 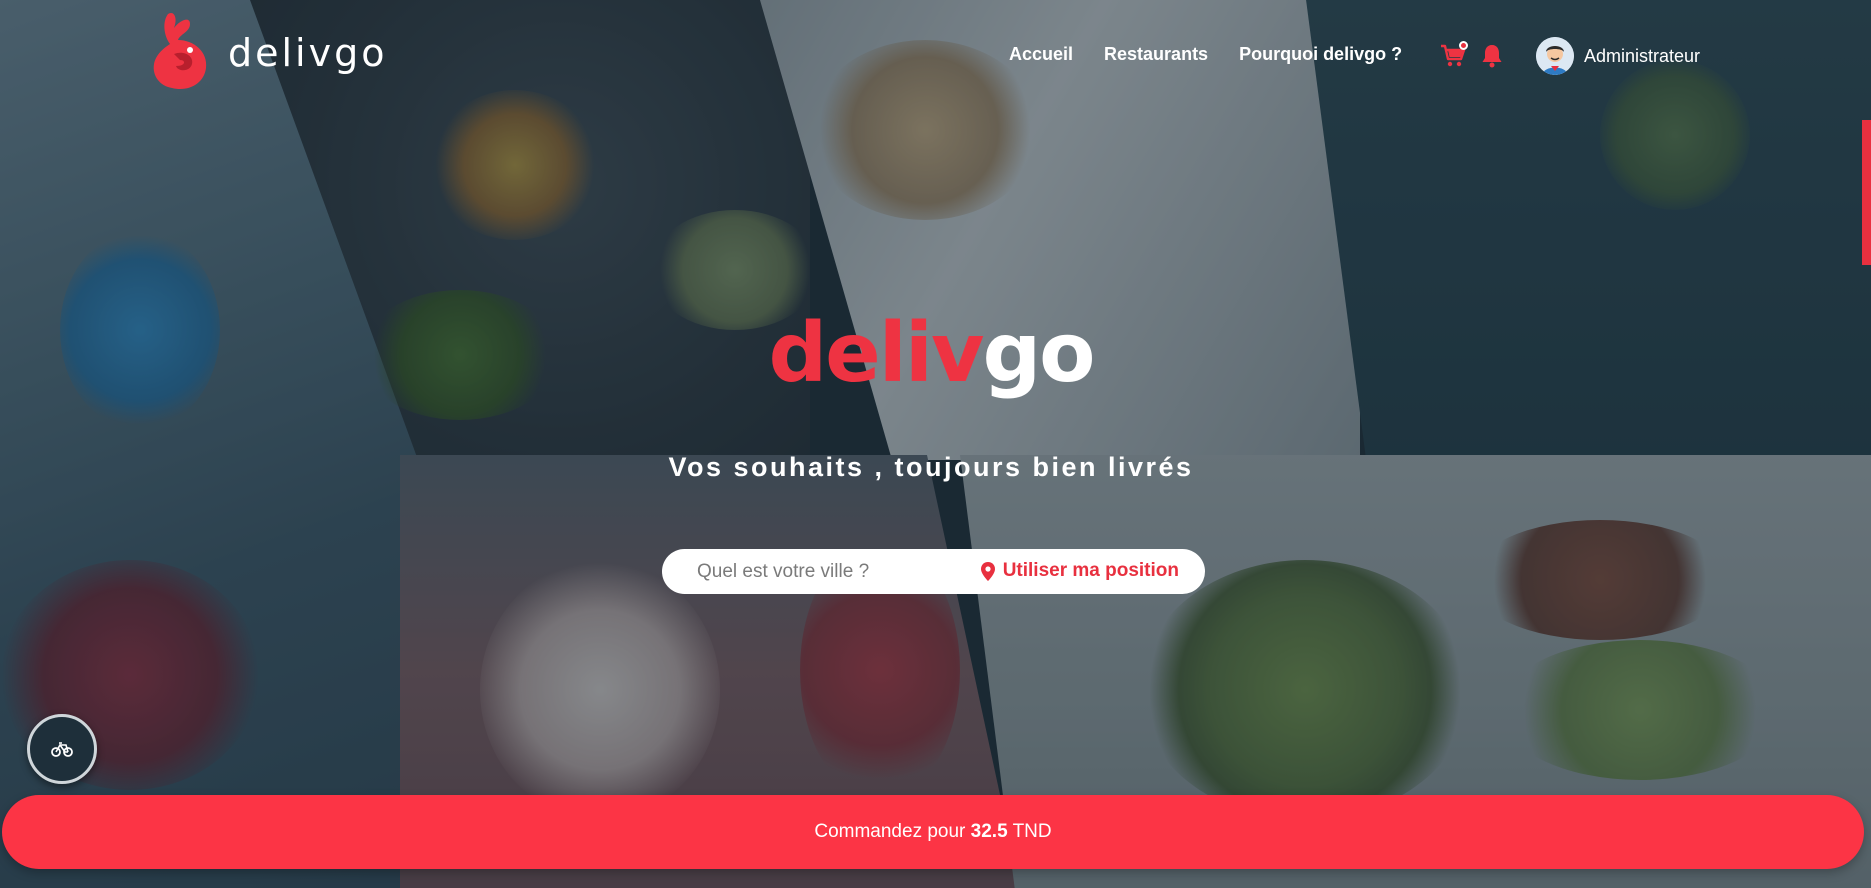 I want to click on avatar, so click(x=1555, y=56).